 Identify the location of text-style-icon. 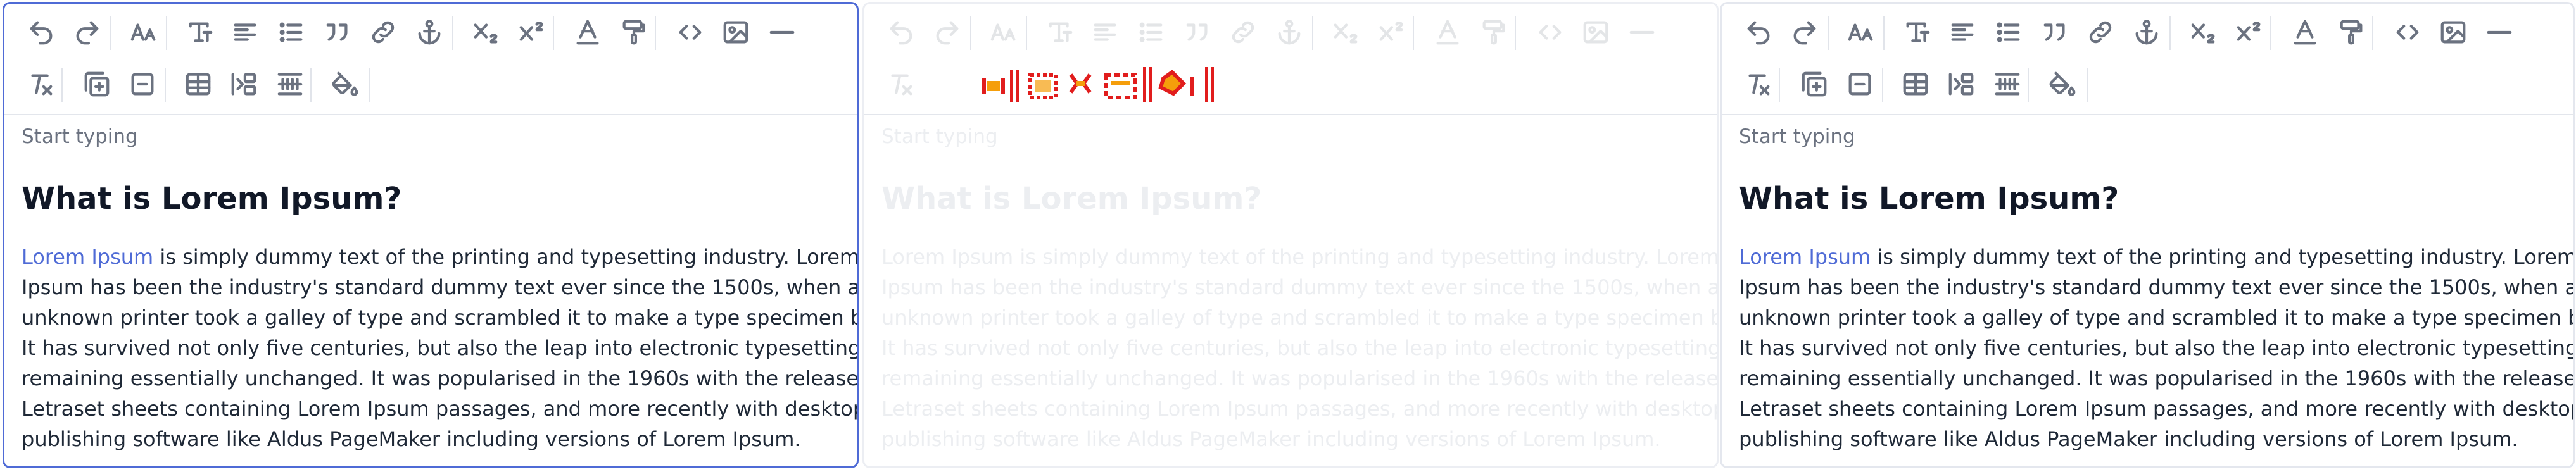
(201, 32).